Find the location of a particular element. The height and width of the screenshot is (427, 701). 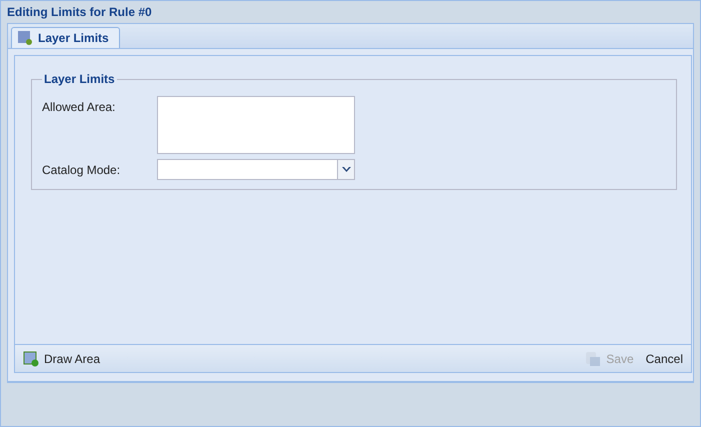

caret-icon is located at coordinates (346, 169).